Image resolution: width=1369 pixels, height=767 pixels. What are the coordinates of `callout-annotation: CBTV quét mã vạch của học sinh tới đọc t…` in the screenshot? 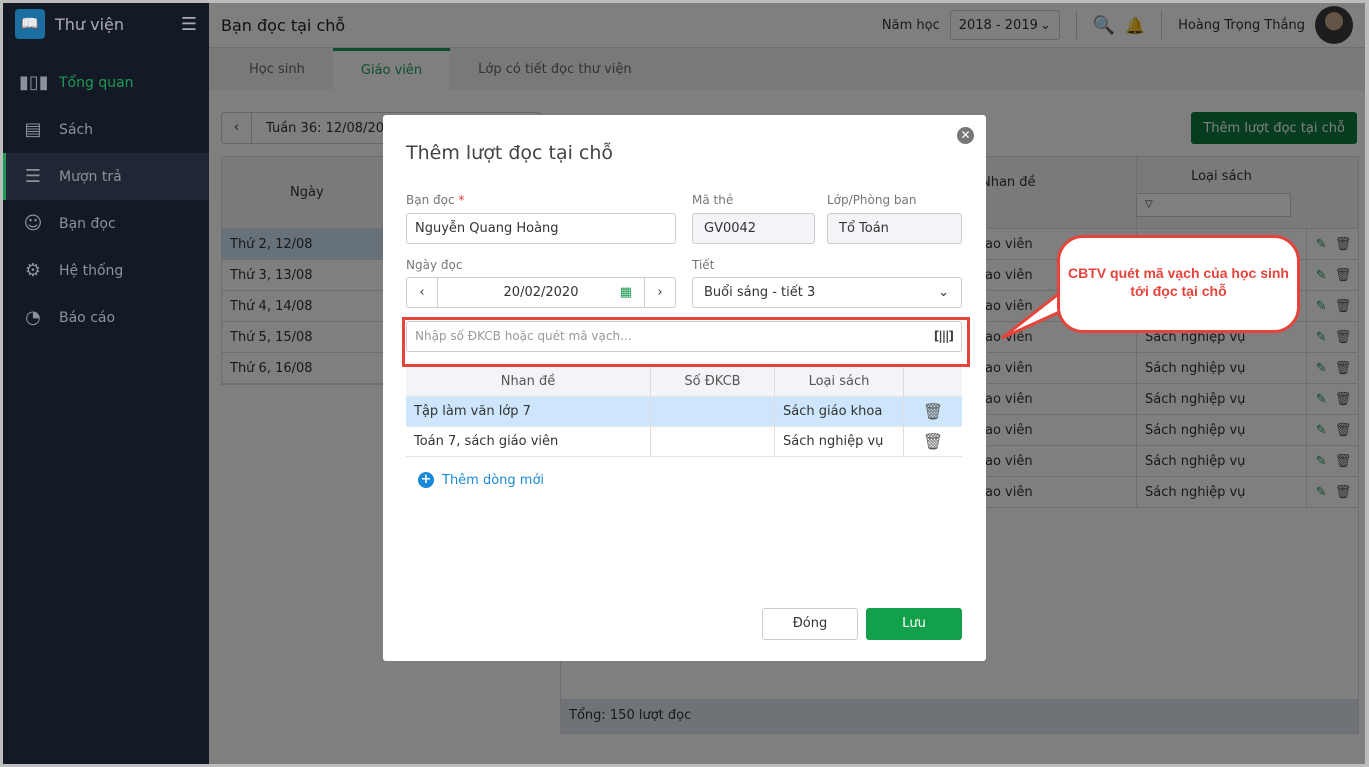 It's located at (1178, 284).